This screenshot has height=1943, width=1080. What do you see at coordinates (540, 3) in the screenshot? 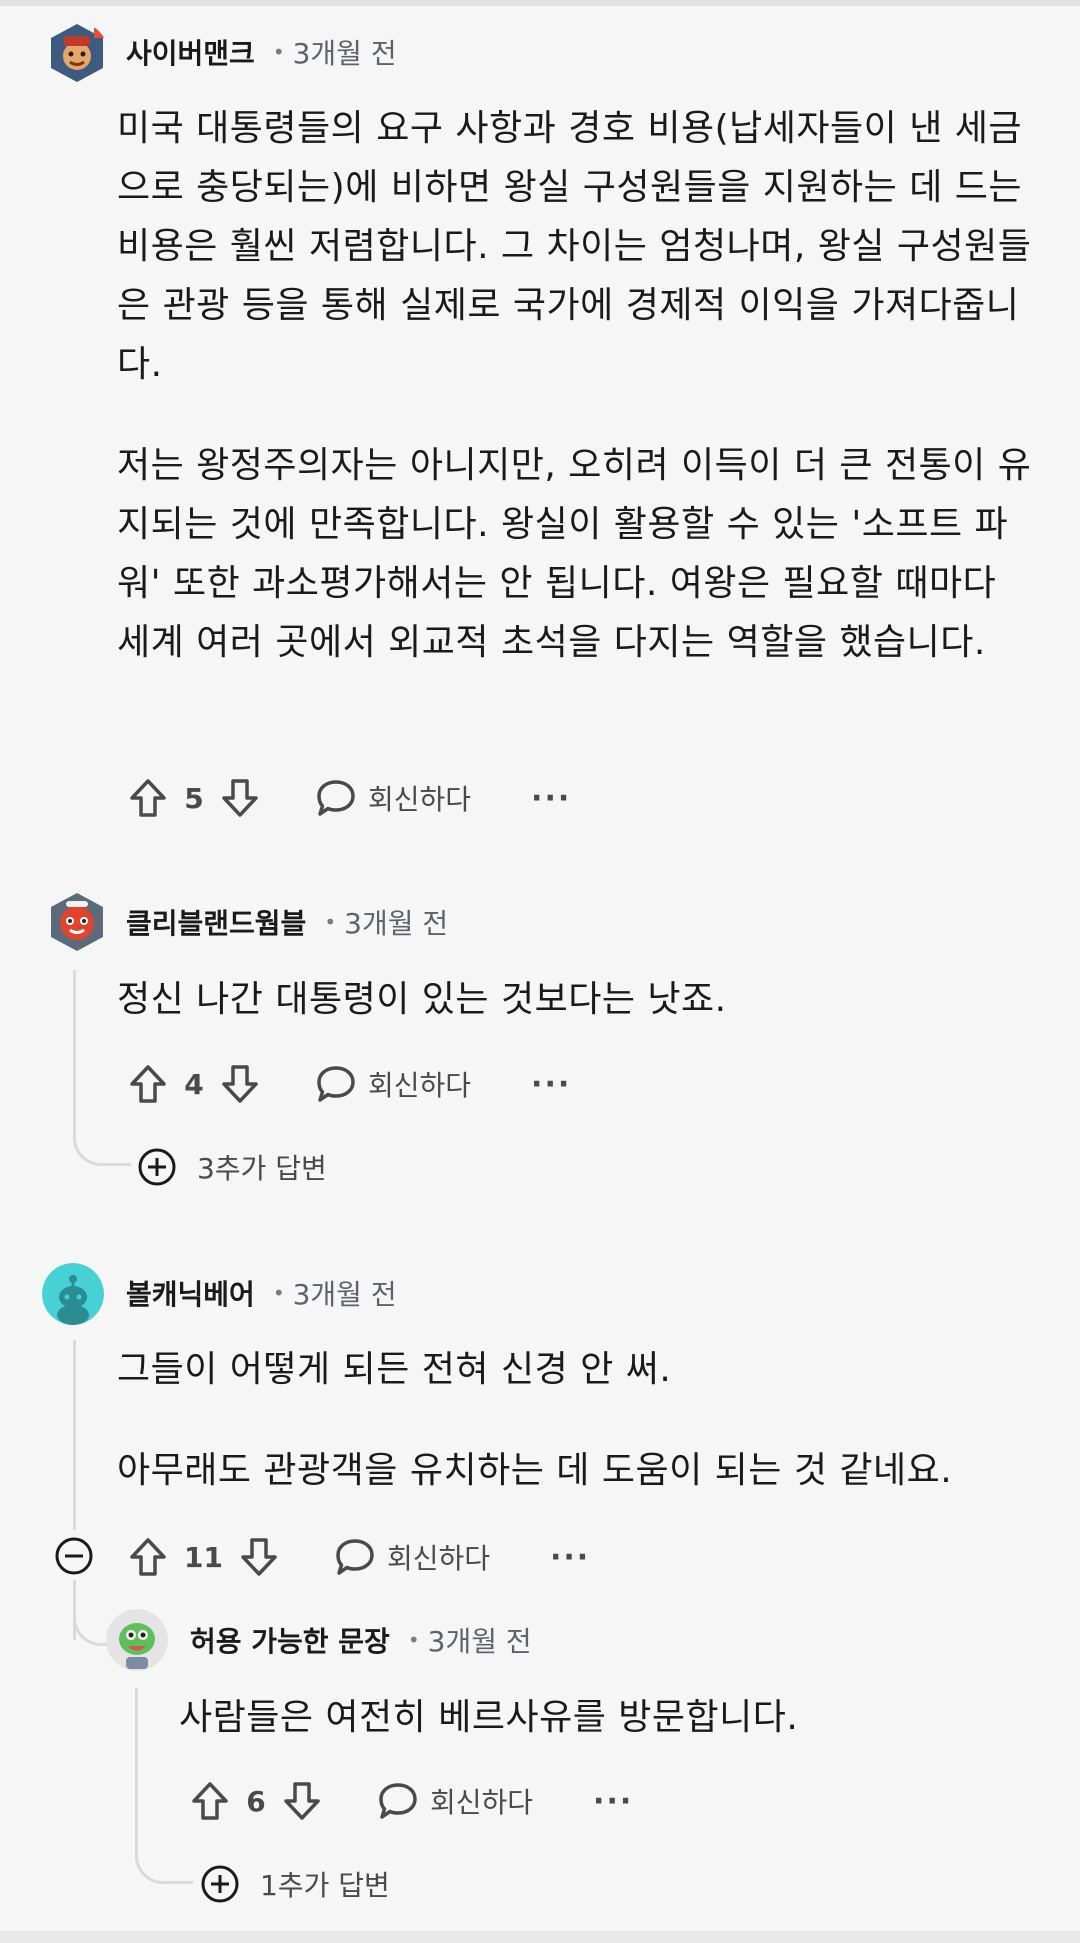
I see `top-divider` at bounding box center [540, 3].